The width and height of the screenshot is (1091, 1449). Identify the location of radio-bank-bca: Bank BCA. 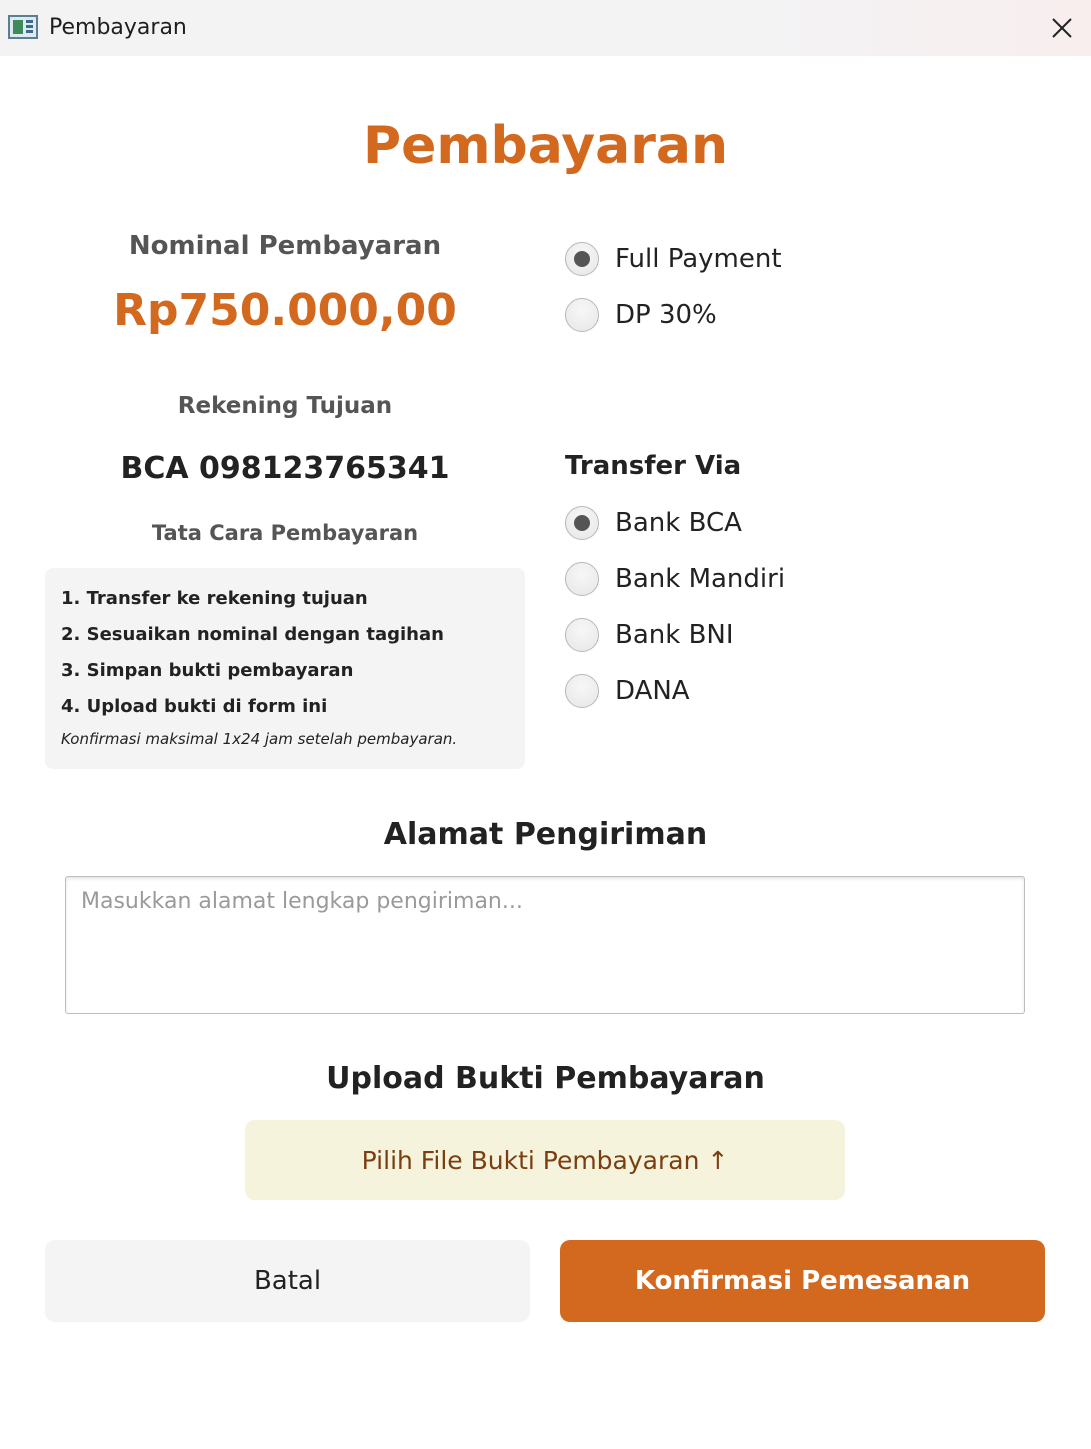
(653, 523).